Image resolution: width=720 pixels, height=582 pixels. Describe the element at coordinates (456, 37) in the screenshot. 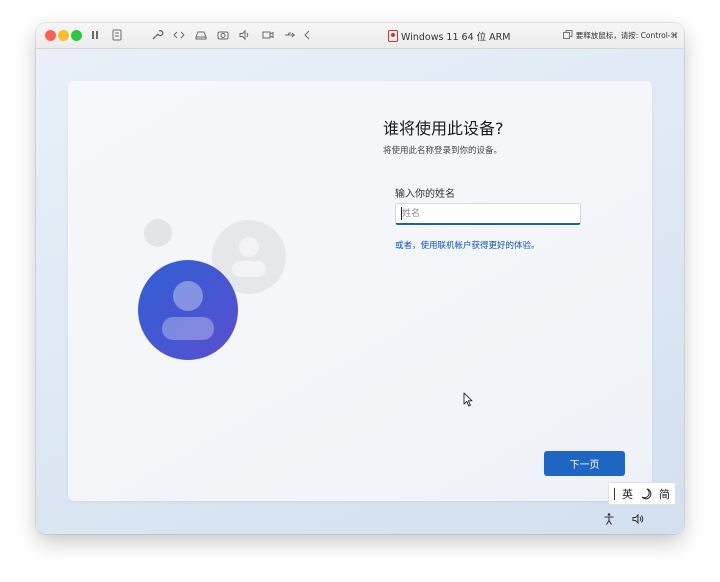

I see `window-title-text: Windows 11 64 位 ARM` at that location.